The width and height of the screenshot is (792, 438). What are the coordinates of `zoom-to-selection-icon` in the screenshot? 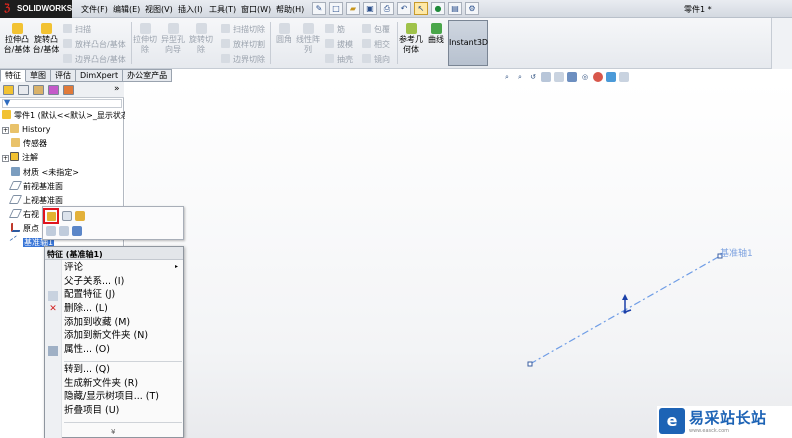 It's located at (64, 231).